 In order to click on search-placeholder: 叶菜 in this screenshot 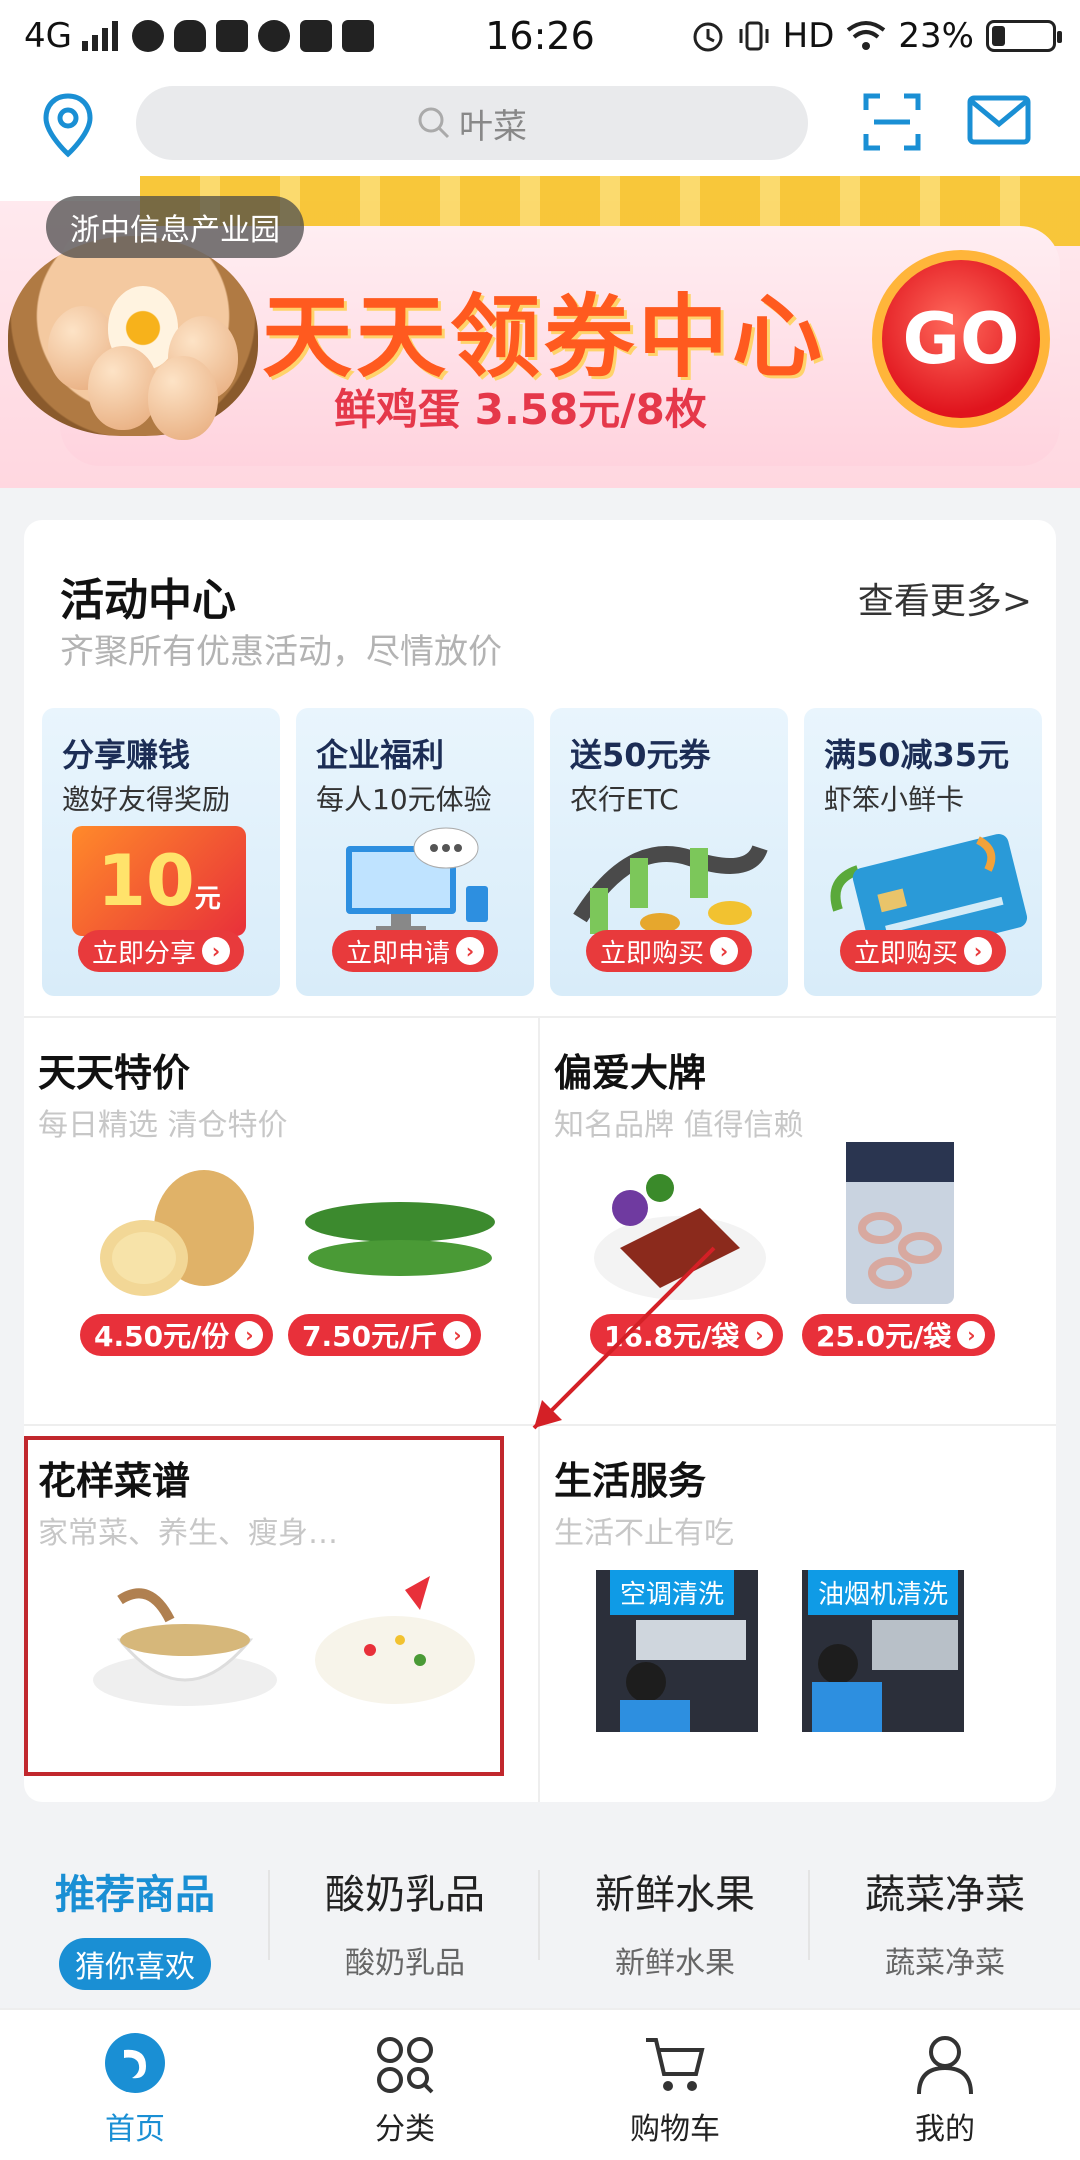, I will do `click(493, 126)`.